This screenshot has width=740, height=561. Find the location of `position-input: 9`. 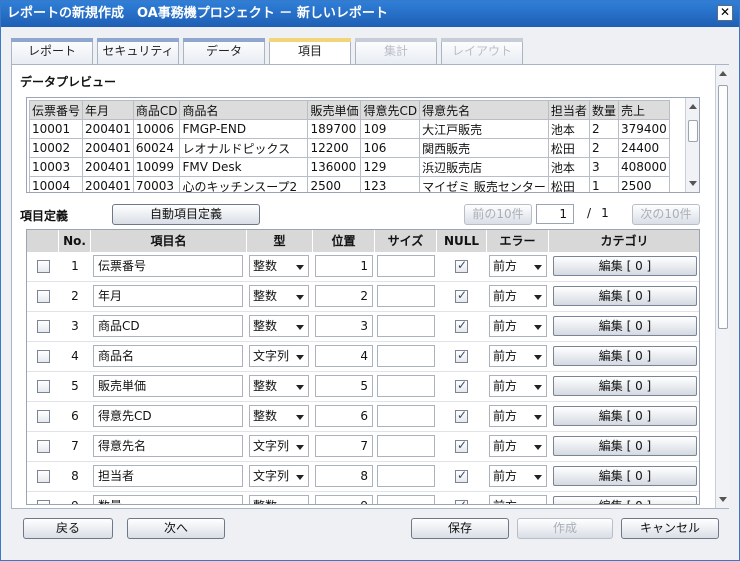

position-input: 9 is located at coordinates (344, 499).